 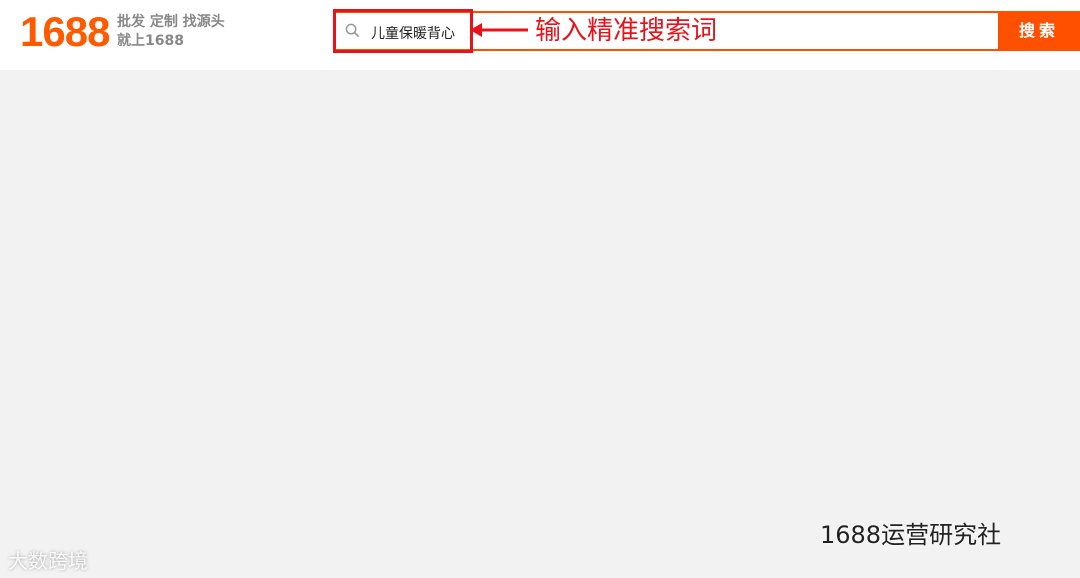 What do you see at coordinates (65, 32) in the screenshot?
I see `logo-1688: 1688` at bounding box center [65, 32].